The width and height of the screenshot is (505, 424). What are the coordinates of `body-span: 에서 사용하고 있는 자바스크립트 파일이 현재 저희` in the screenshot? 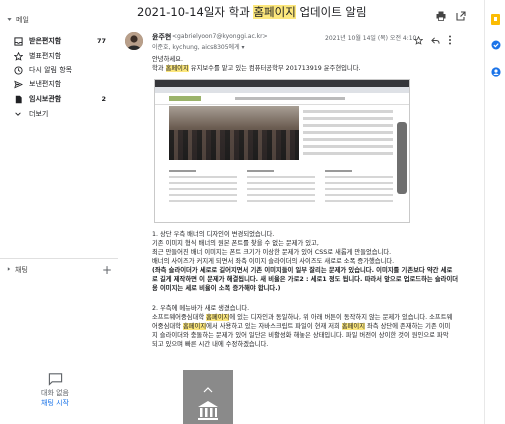 It's located at (274, 326).